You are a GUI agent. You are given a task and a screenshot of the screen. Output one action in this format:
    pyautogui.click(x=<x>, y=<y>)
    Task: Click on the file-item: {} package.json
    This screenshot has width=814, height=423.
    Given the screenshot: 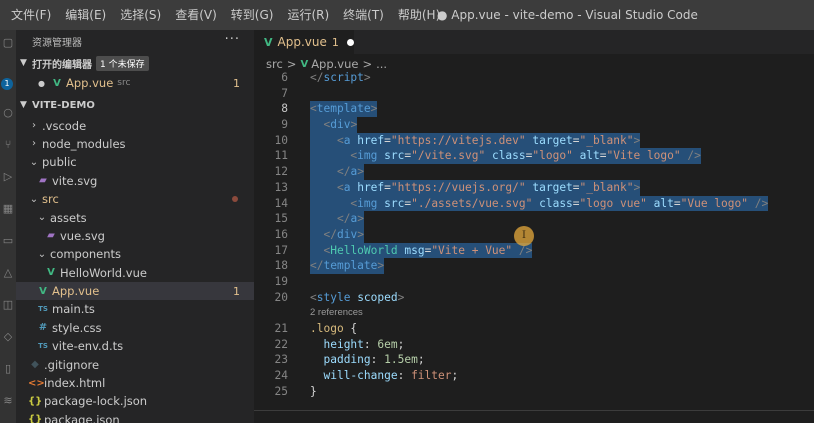 What is the action you would take?
    pyautogui.click(x=135, y=417)
    